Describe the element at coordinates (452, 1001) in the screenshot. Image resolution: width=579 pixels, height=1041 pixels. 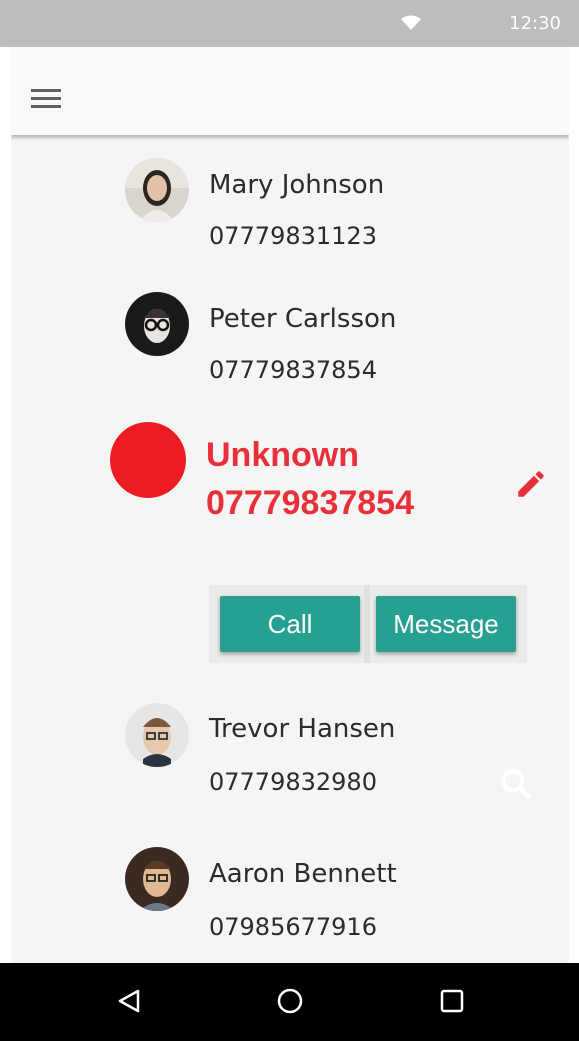
I see `recents-square-icon` at that location.